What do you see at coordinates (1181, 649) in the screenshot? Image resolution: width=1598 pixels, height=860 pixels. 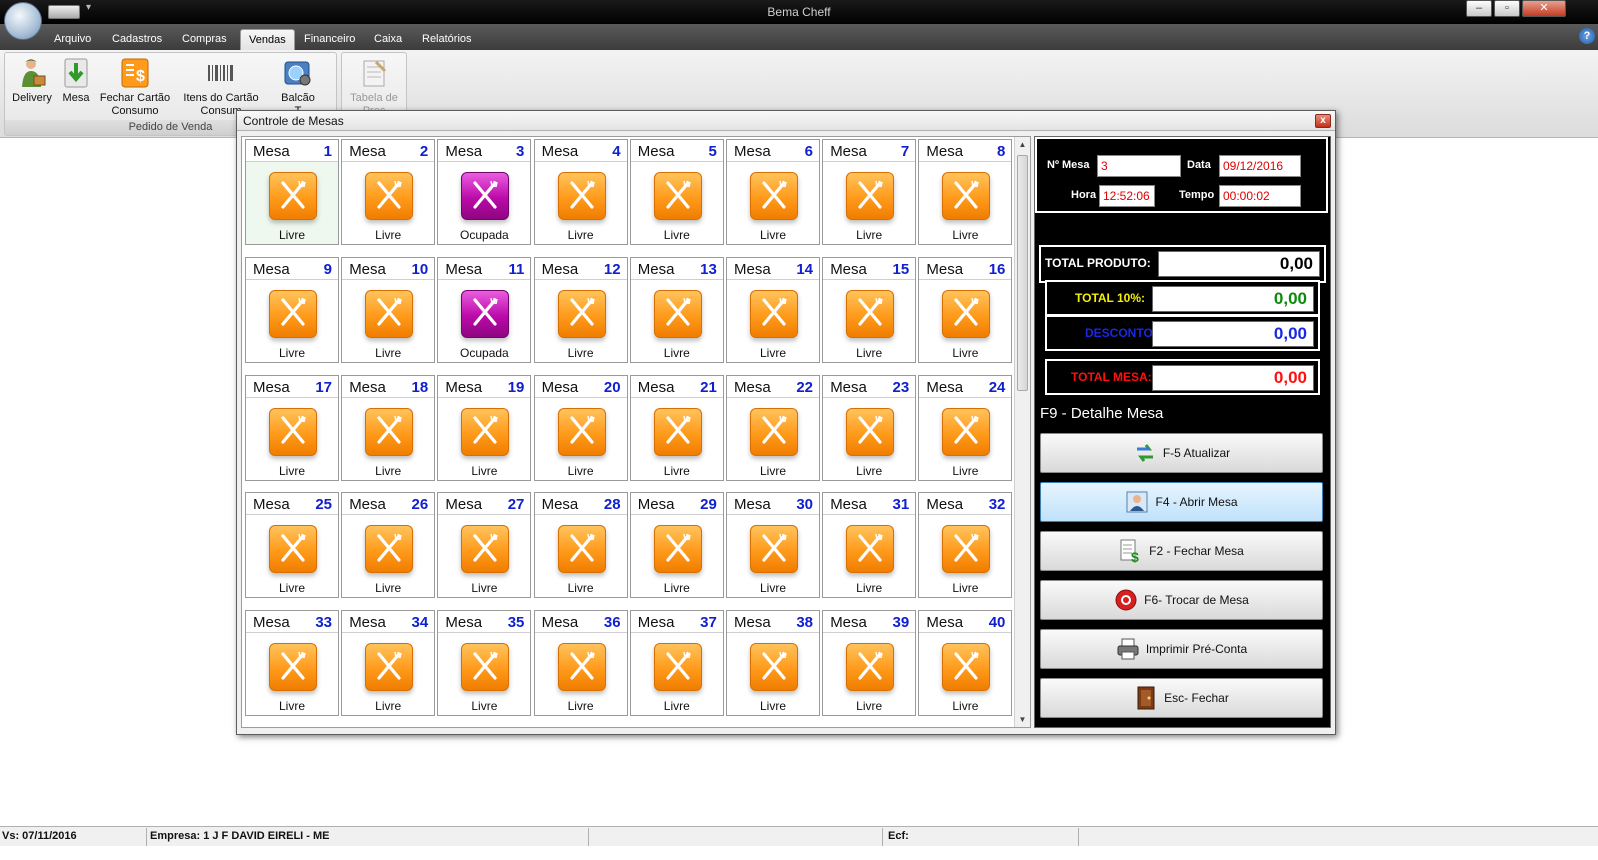 I see `imprimir-pre-conta-button: Imprimir Pré-Conta` at bounding box center [1181, 649].